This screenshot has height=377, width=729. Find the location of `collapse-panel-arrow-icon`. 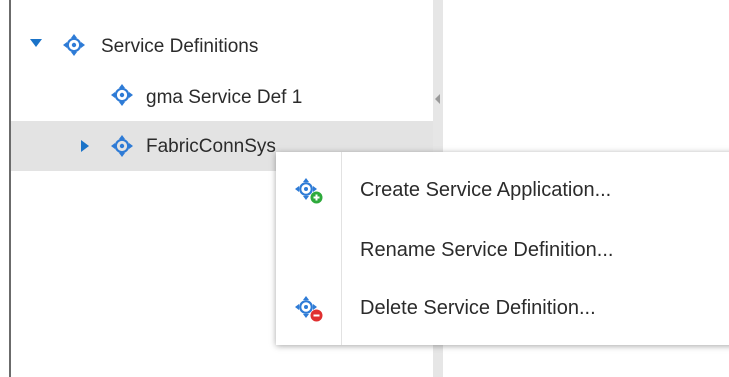

collapse-panel-arrow-icon is located at coordinates (437, 99).